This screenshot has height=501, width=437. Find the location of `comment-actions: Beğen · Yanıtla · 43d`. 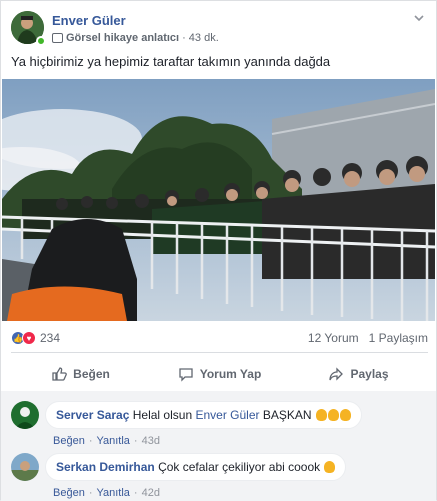

comment-actions: Beğen · Yanıtla · 43d is located at coordinates (106, 441).